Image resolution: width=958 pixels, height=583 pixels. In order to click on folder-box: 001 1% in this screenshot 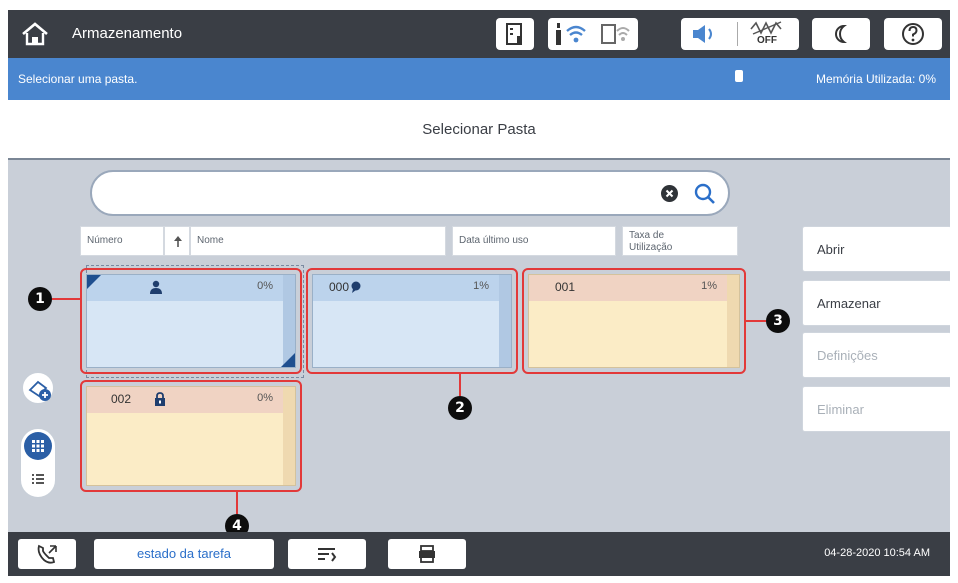, I will do `click(634, 321)`.